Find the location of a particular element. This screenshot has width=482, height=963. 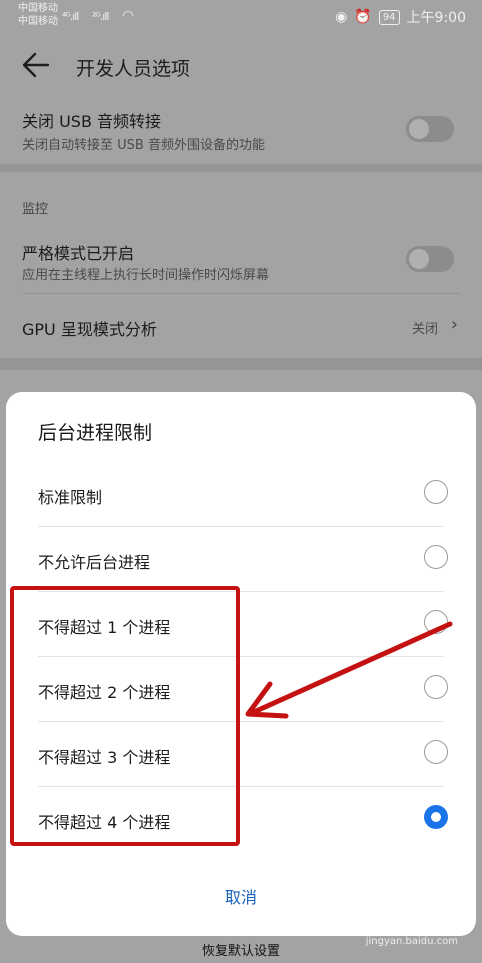

app-bar: 开发人员选项 is located at coordinates (241, 65).